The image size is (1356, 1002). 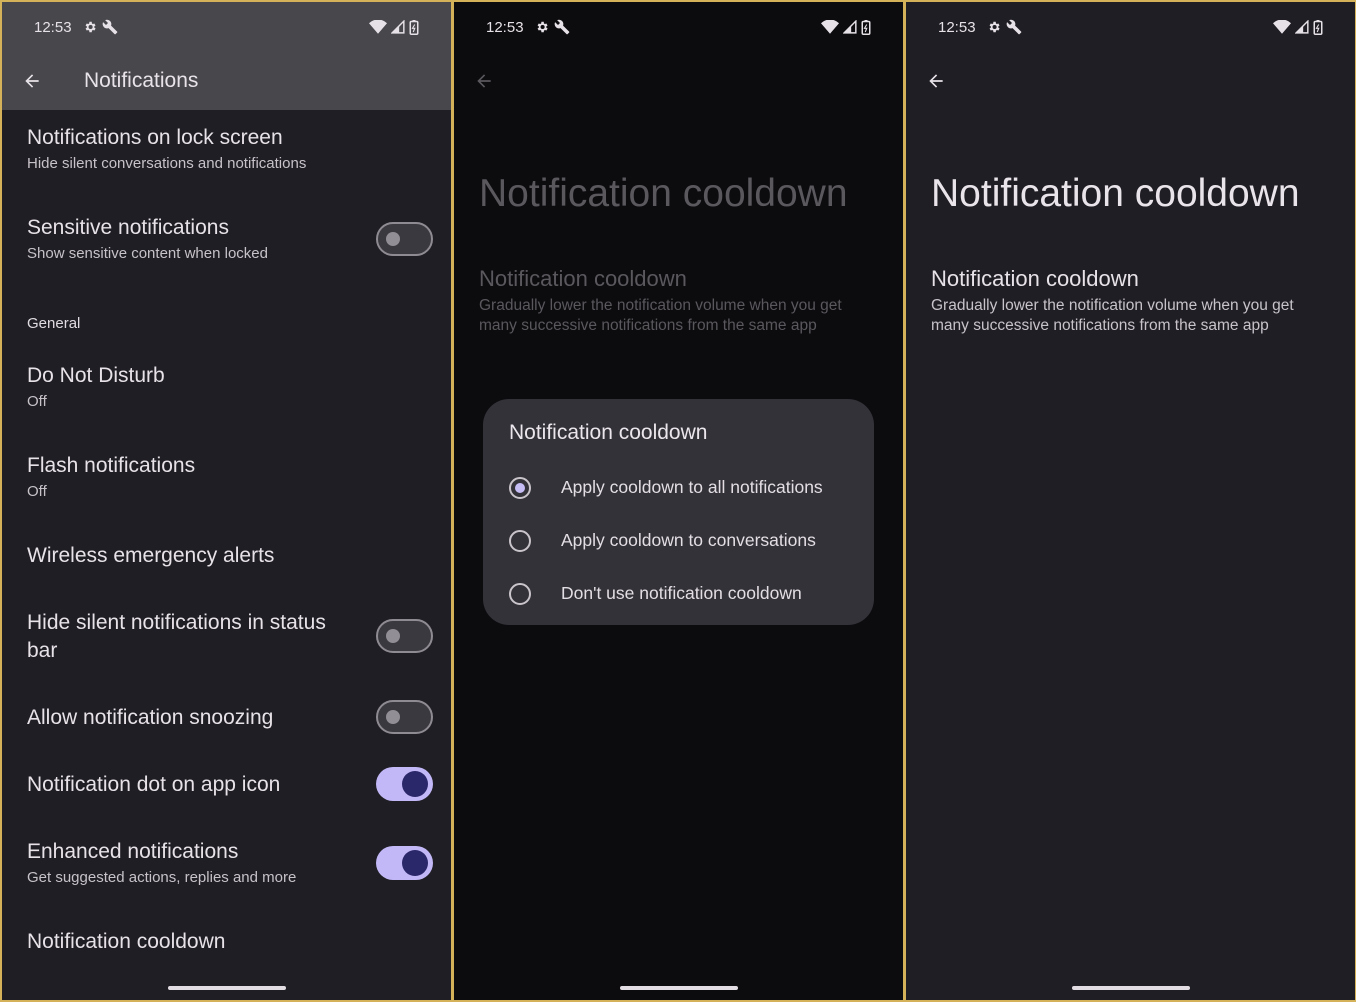 I want to click on setting-do-not-disturb: Do Not Disturb Off, so click(x=230, y=387).